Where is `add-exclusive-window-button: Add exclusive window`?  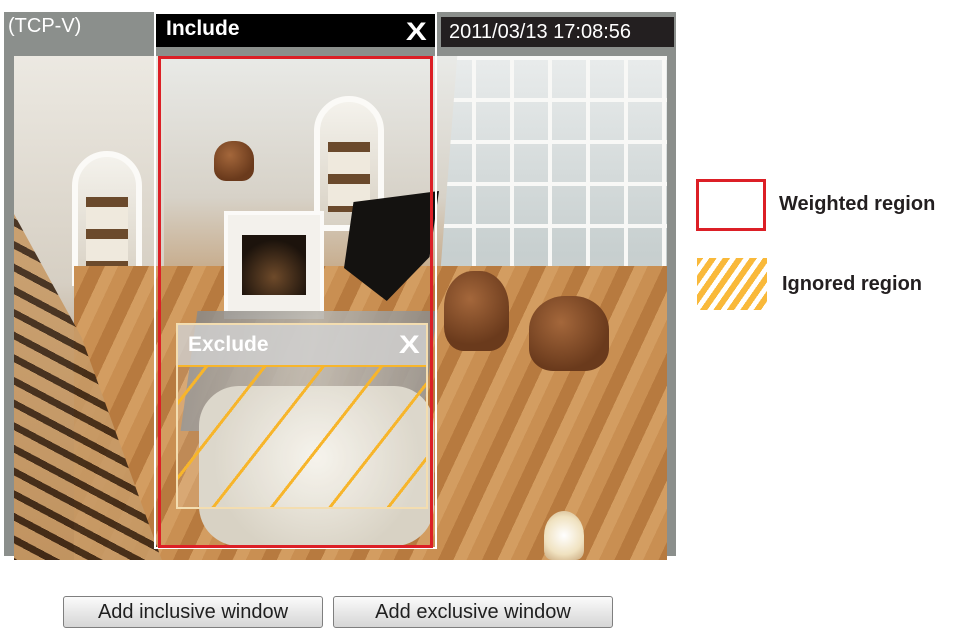 add-exclusive-window-button: Add exclusive window is located at coordinates (473, 612).